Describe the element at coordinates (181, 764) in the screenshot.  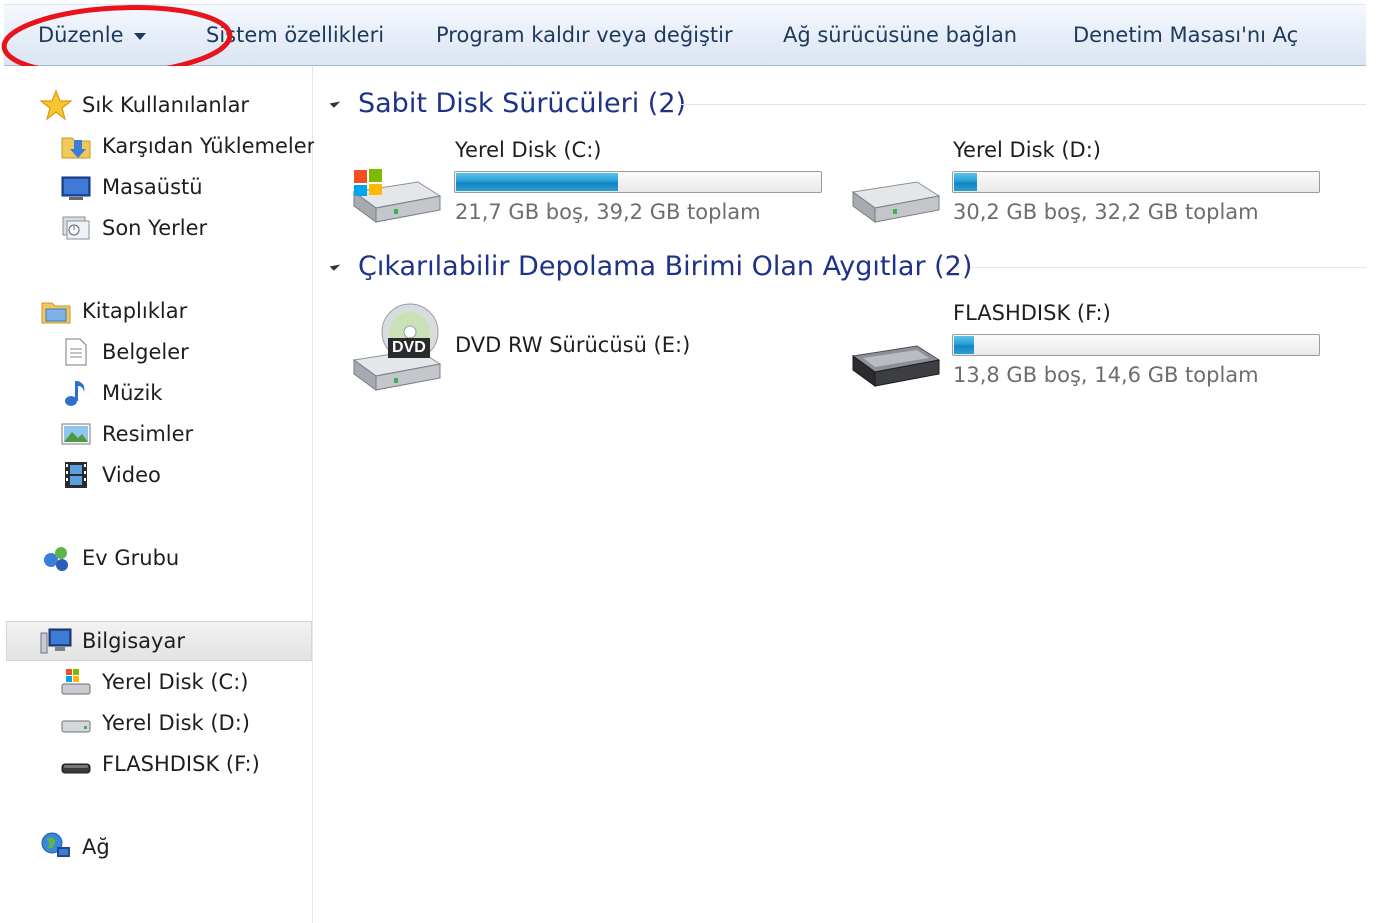
I see `nav-item-label: FLASHDISK (F:)` at that location.